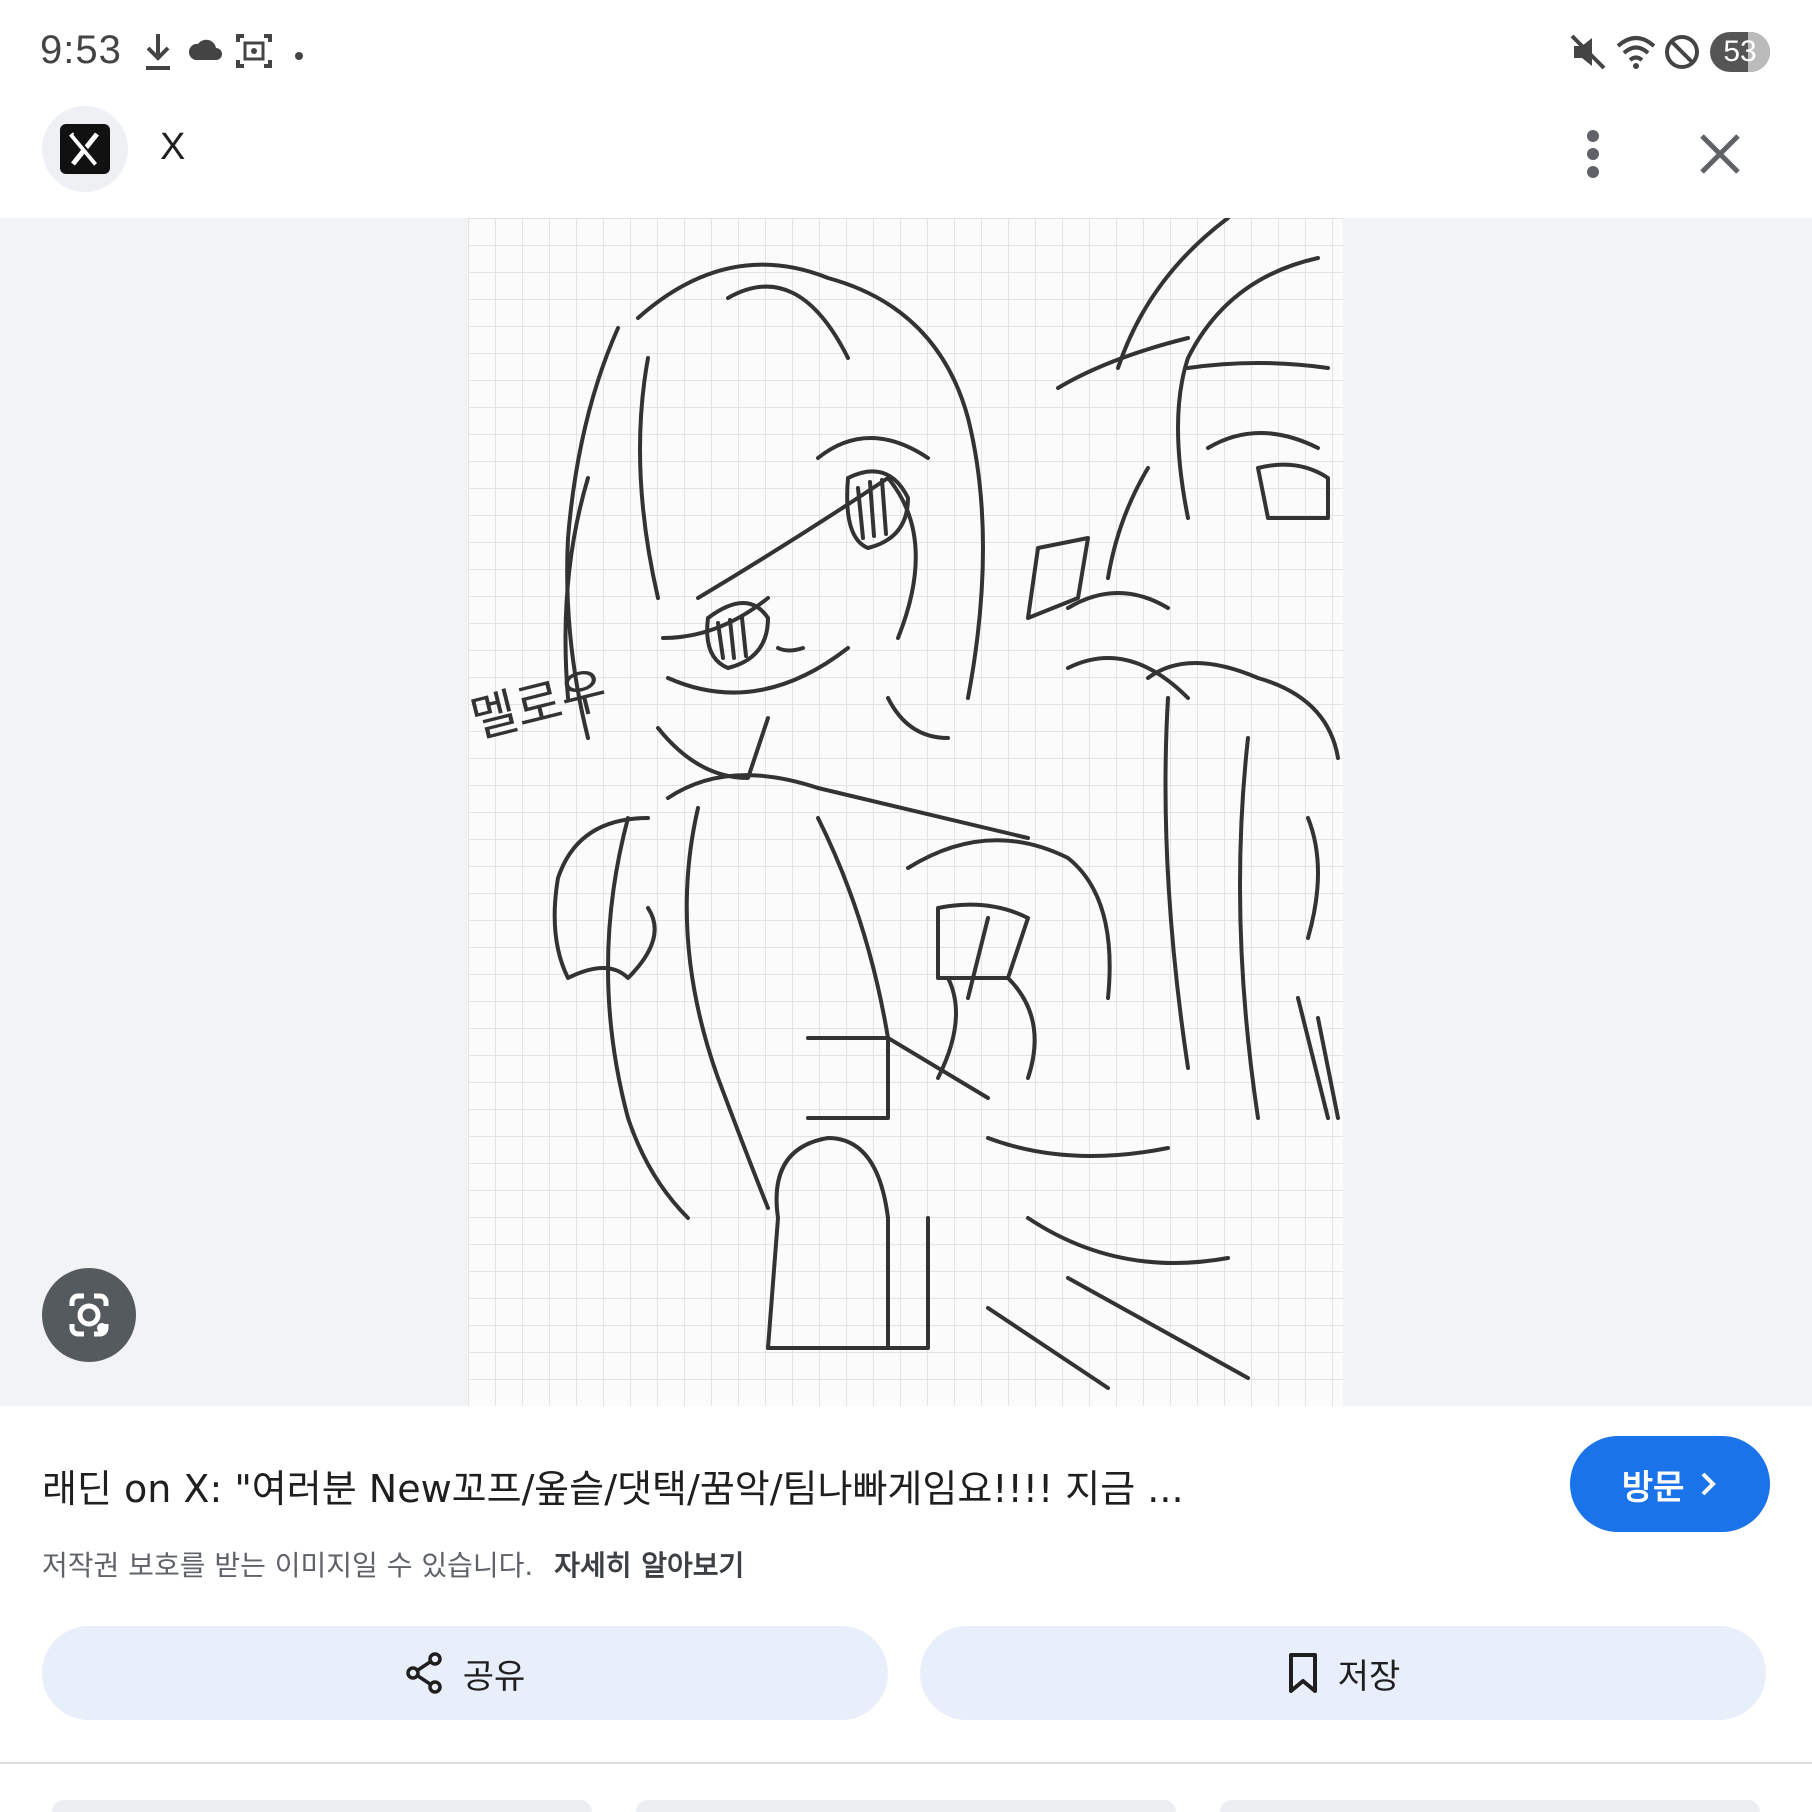 The height and width of the screenshot is (1812, 1812). What do you see at coordinates (1369, 1676) in the screenshot?
I see `save-label: 저장` at bounding box center [1369, 1676].